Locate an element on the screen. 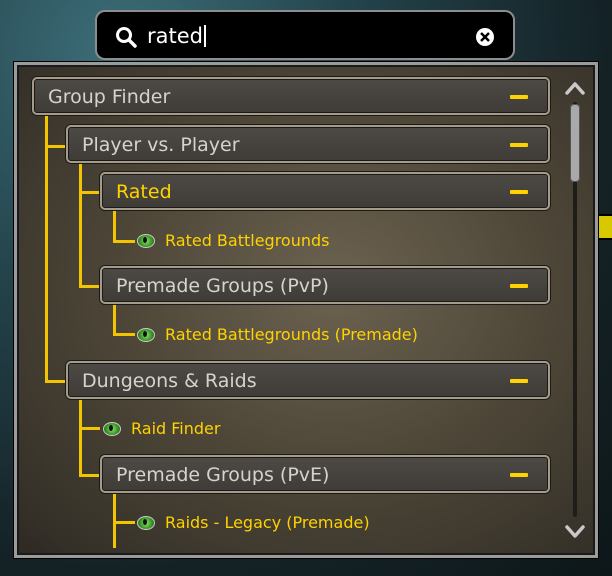  list-item-label: Rated Battlegrounds (Premade) is located at coordinates (291, 334).